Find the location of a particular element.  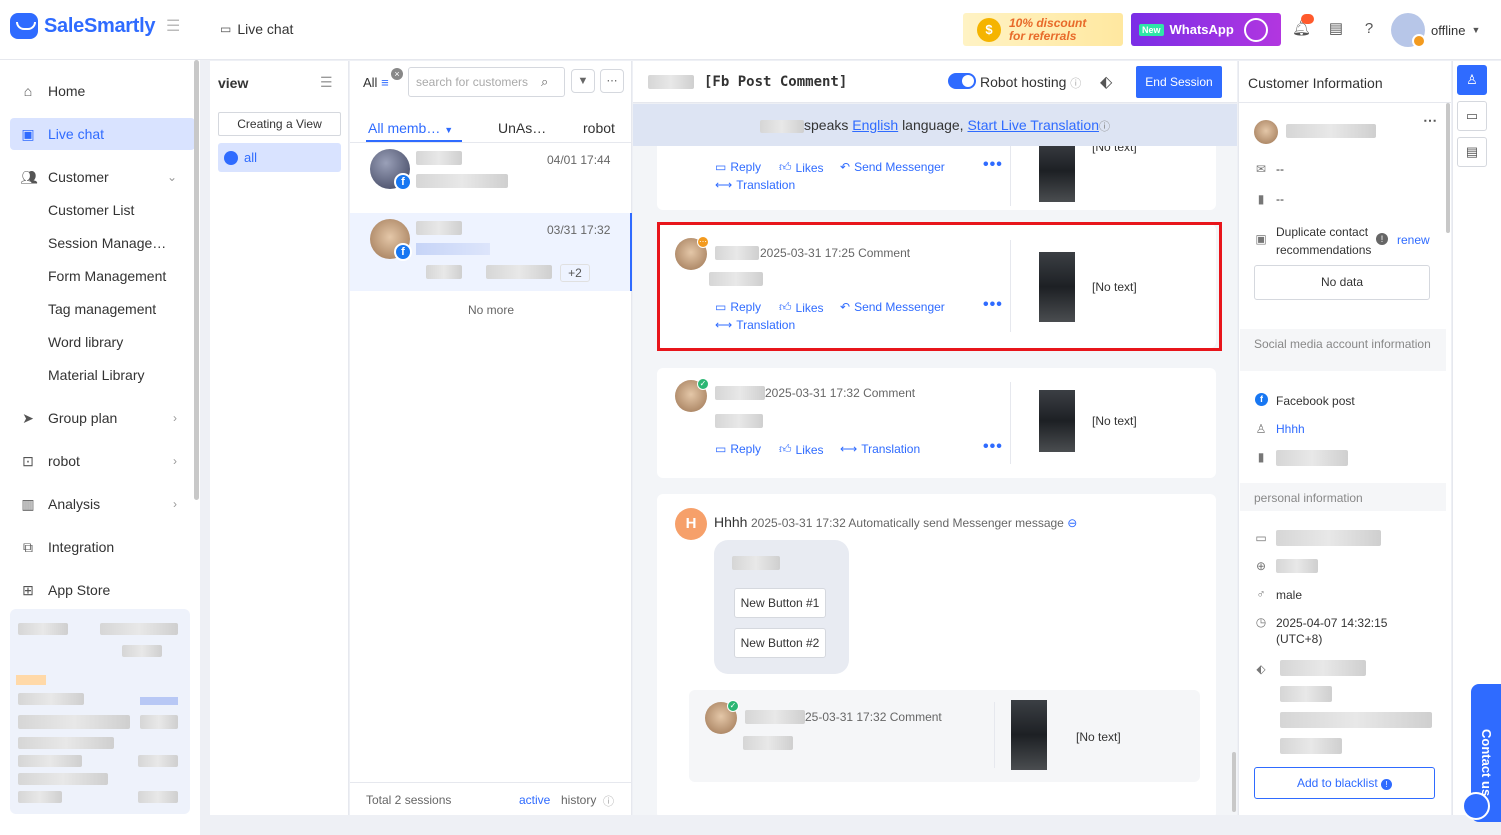

messenger-button-1: New Button #1 is located at coordinates (780, 603).